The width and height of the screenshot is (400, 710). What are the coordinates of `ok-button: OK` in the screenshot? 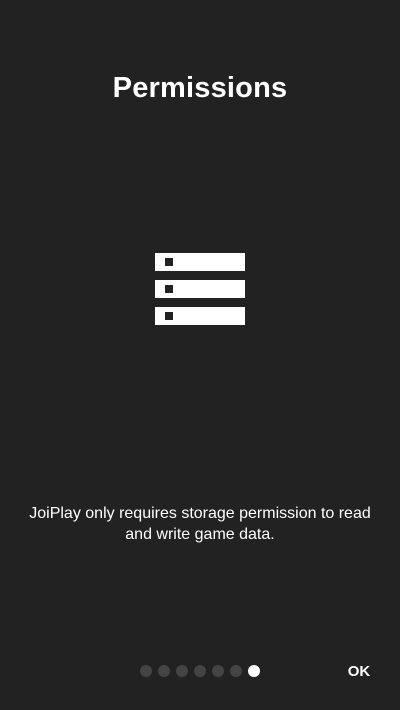 It's located at (359, 671).